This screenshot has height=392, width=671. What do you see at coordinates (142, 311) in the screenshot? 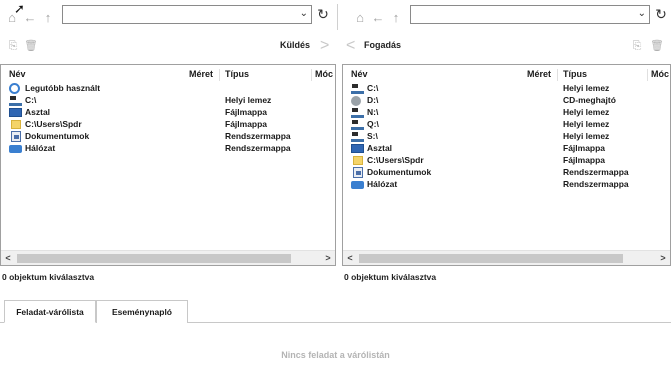
I see `tab-event-log: Eseménynapló` at bounding box center [142, 311].